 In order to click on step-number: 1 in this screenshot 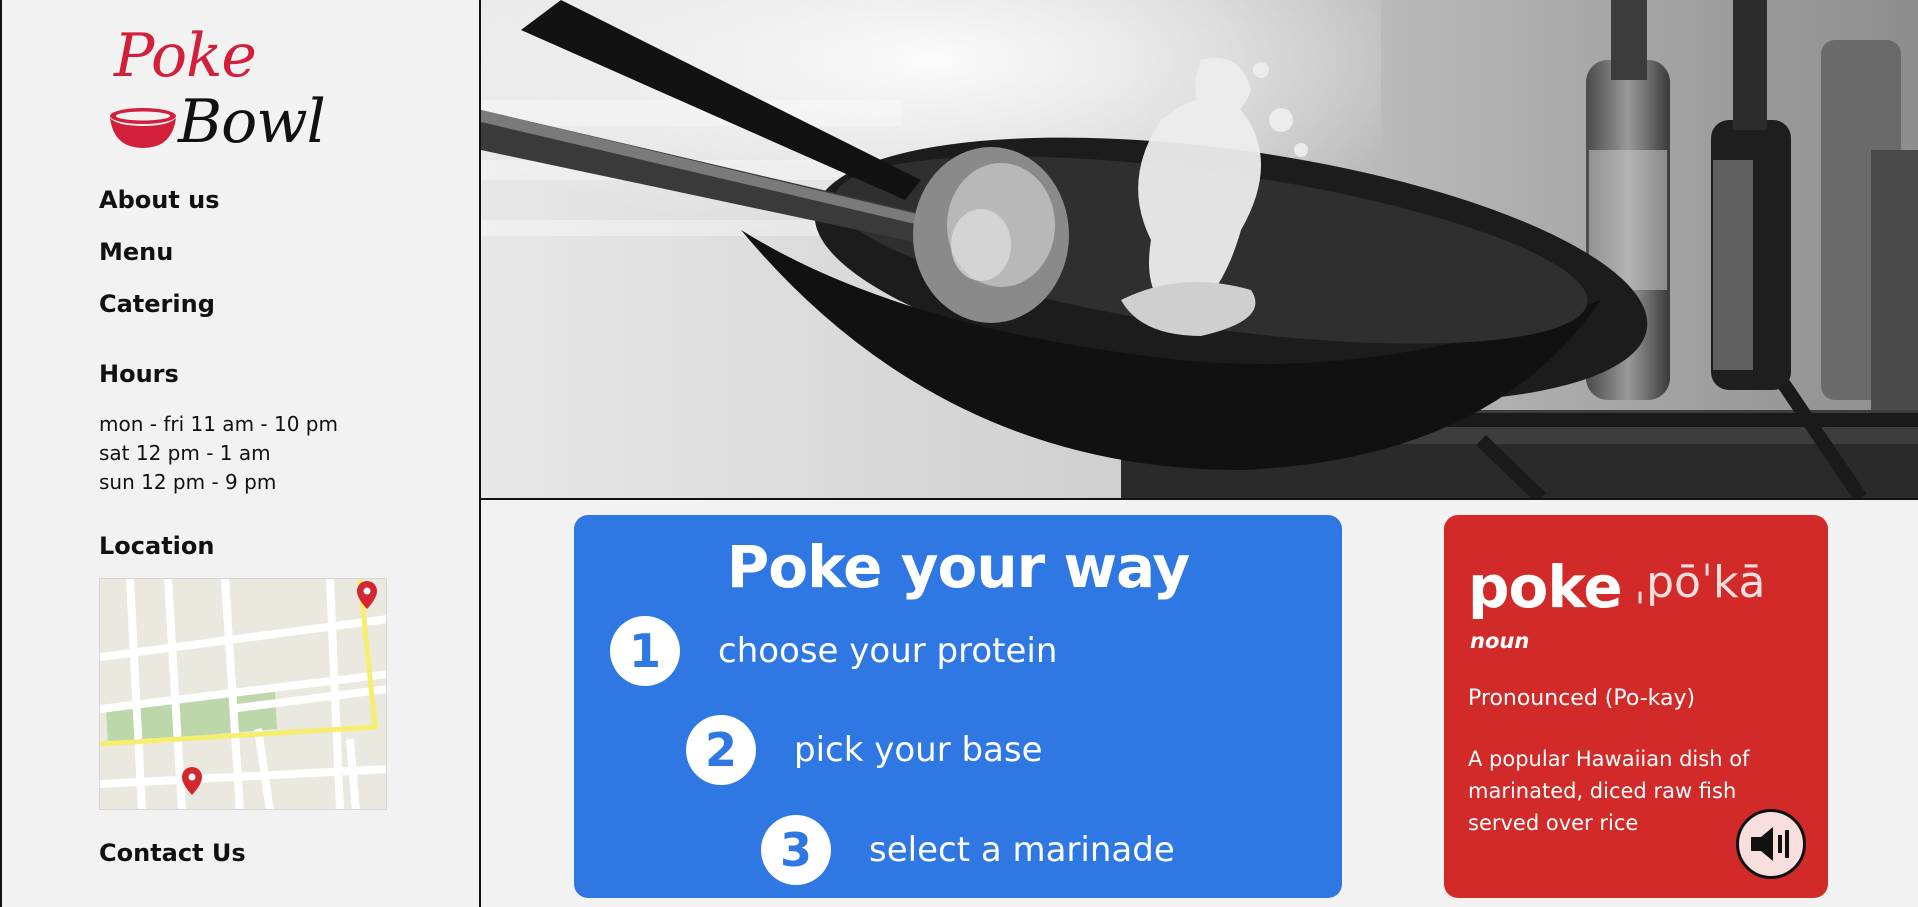, I will do `click(645, 651)`.